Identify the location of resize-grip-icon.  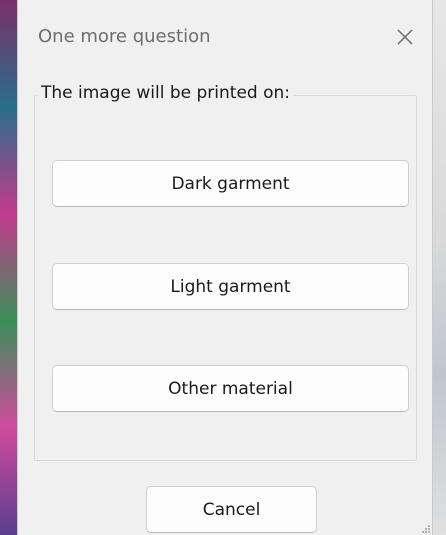
(426, 529).